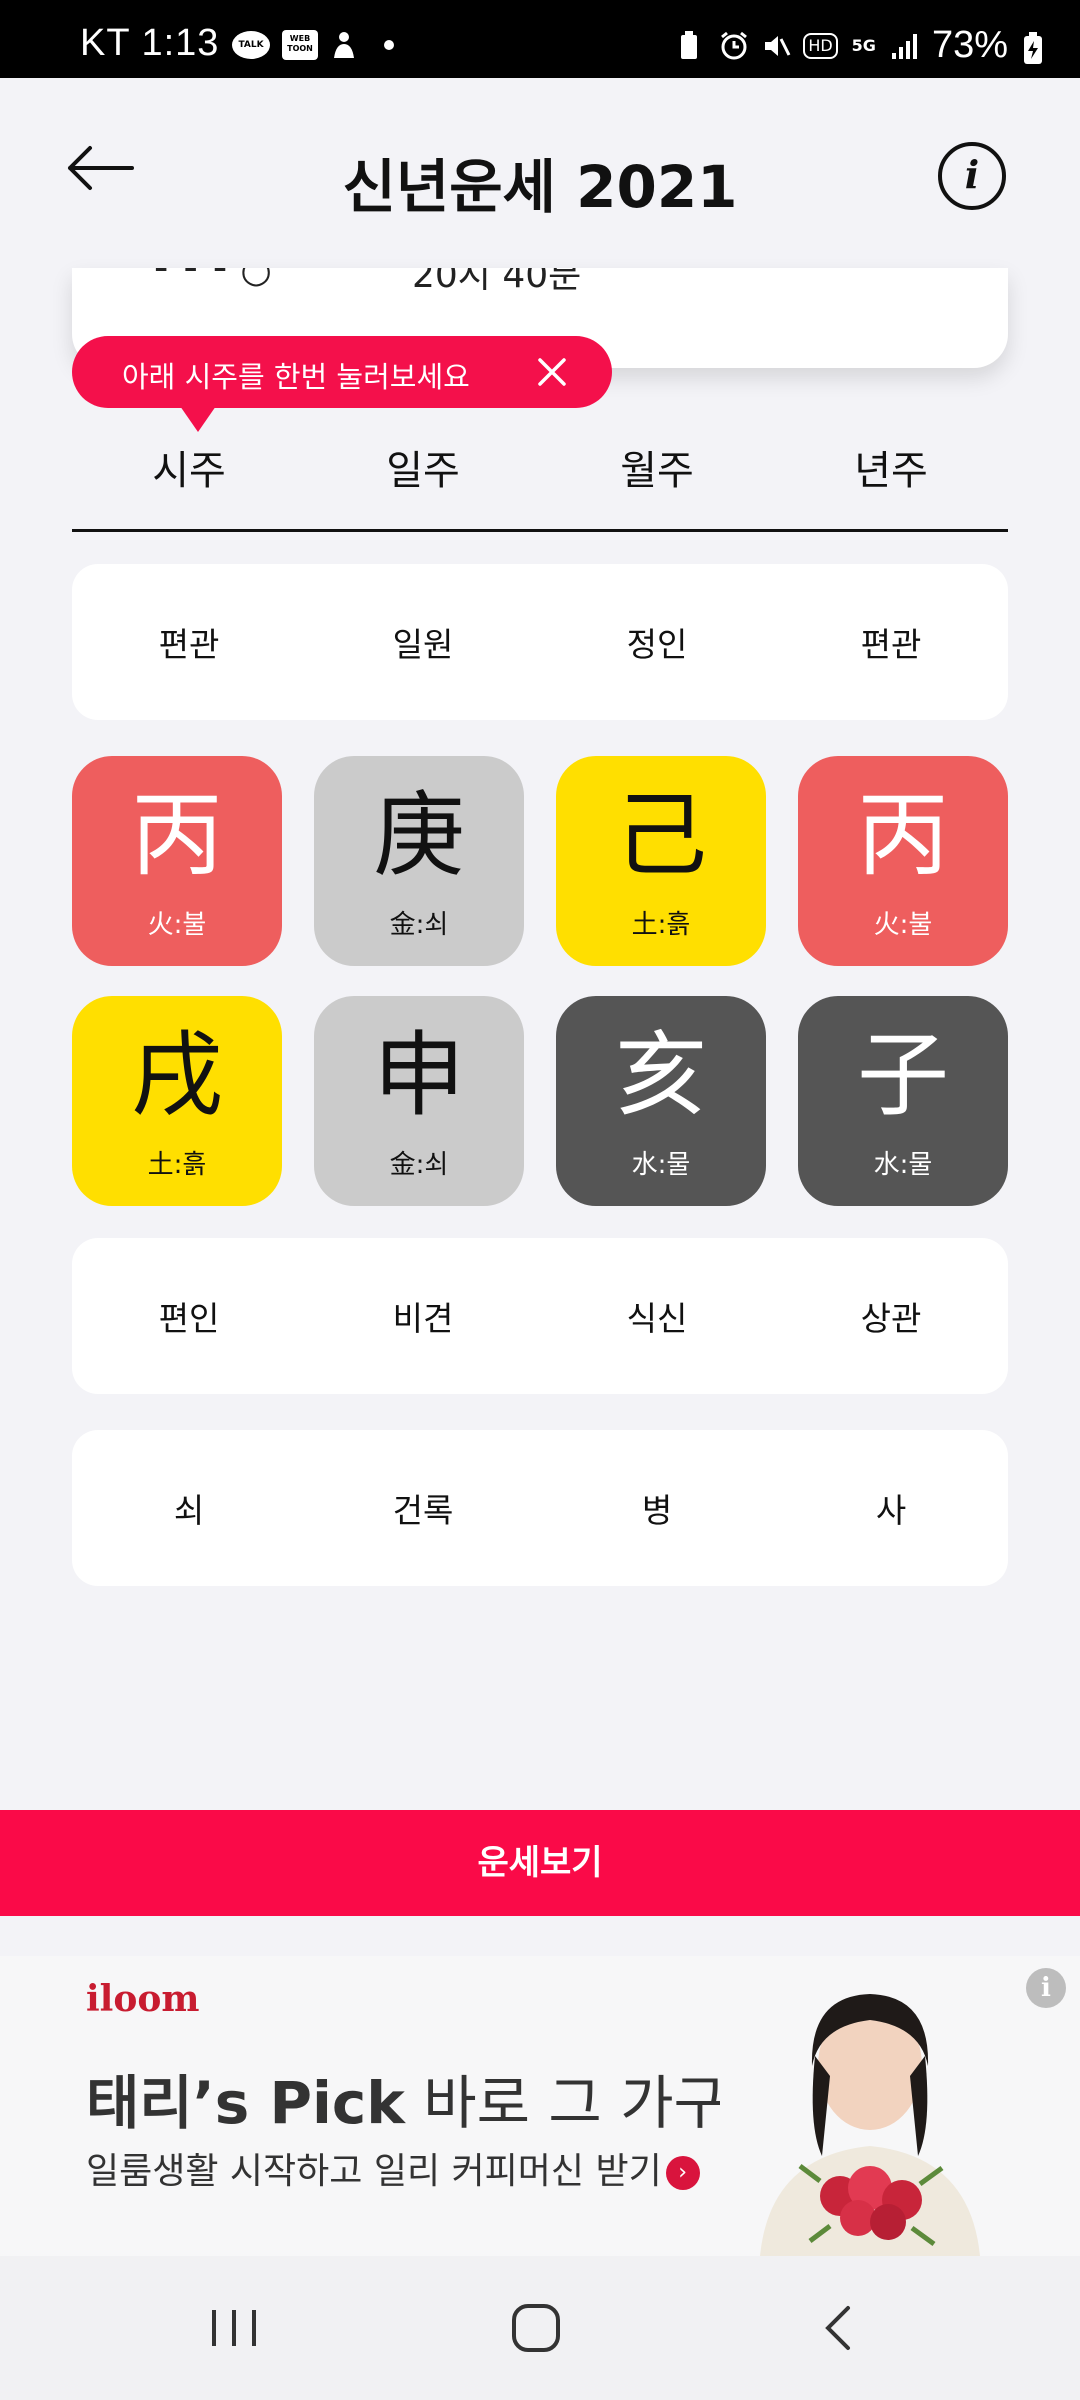 The width and height of the screenshot is (1080, 2400). Describe the element at coordinates (418, 2103) in the screenshot. I see `ad-headline: 태리’s Pick 바로 그 가구!` at that location.